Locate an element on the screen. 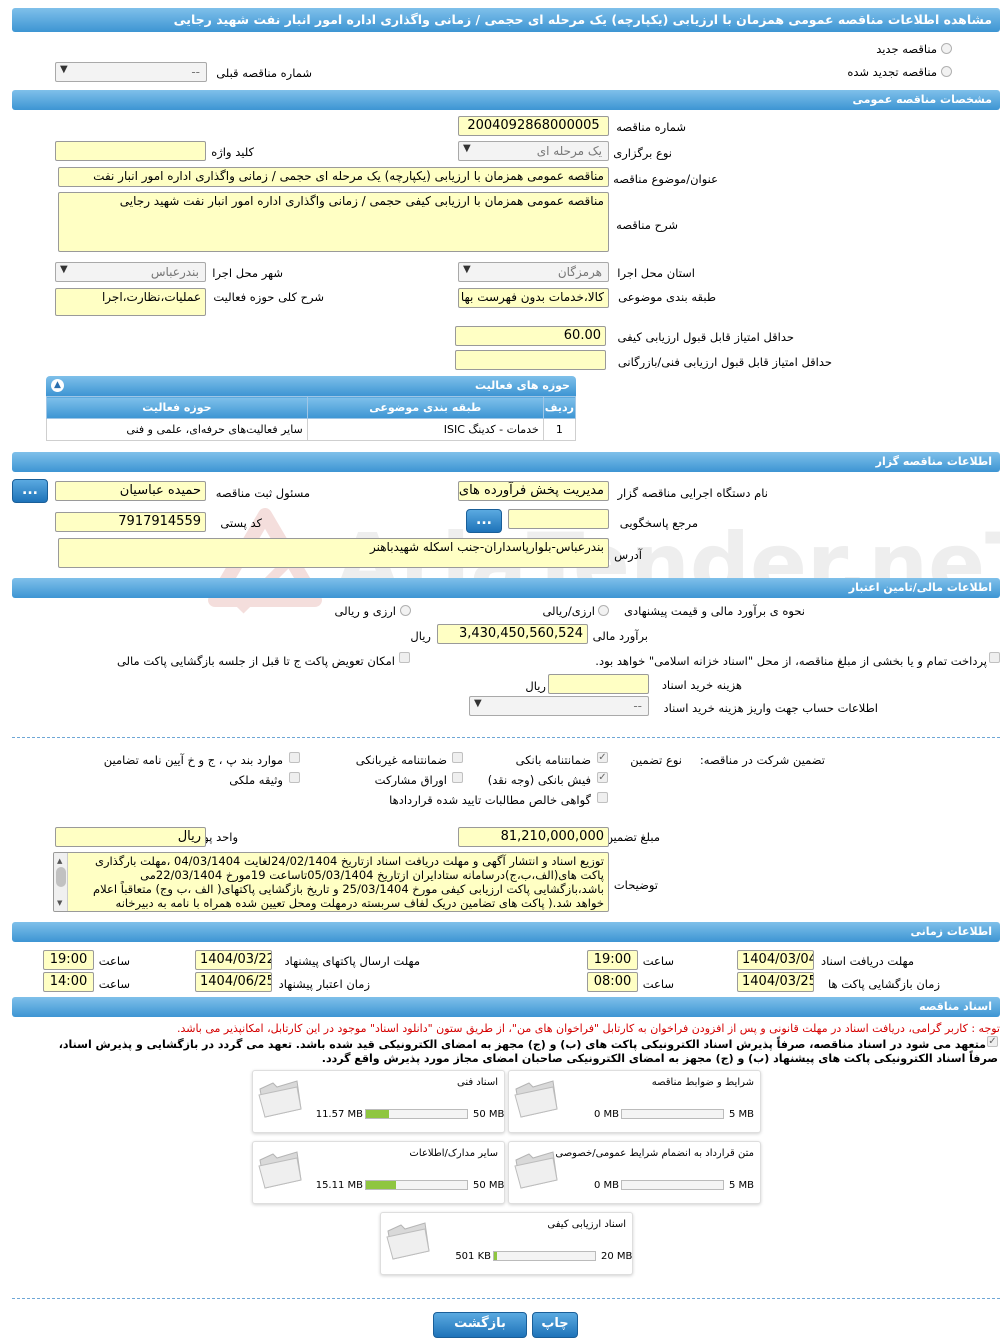 The image size is (1000, 1343). commitment-checkbox: ✓ is located at coordinates (992, 1041).